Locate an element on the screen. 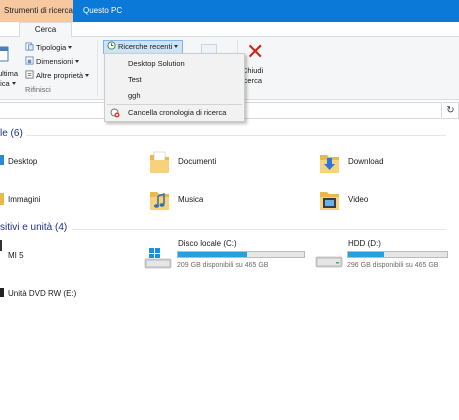 Image resolution: width=459 pixels, height=420 pixels. devices-section-title: sitivi e unità (4) is located at coordinates (33, 227).